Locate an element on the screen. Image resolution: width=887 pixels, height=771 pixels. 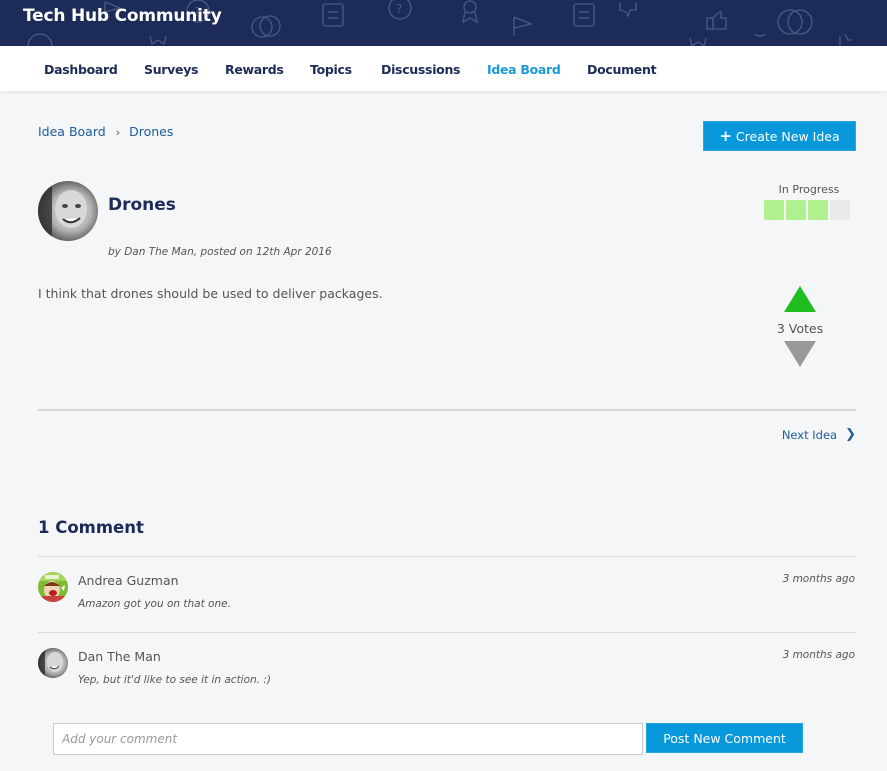
chat-icon is located at coordinates (40, 39).